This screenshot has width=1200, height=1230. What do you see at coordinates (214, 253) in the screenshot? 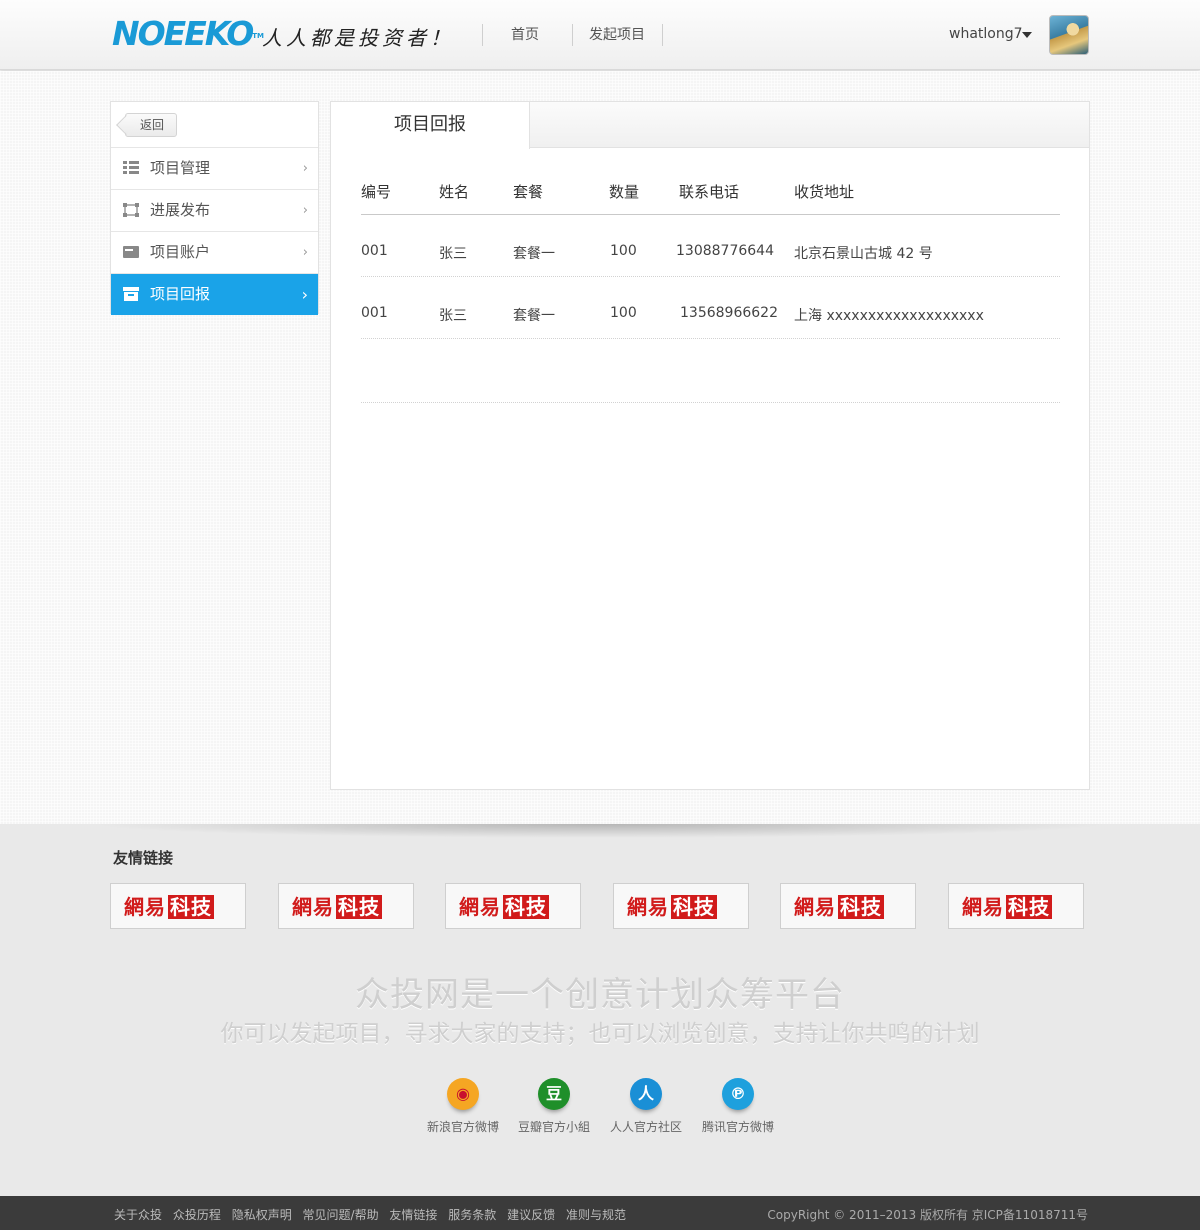
I see `sidebar-item-project-account: 项目账户 ›` at bounding box center [214, 253].